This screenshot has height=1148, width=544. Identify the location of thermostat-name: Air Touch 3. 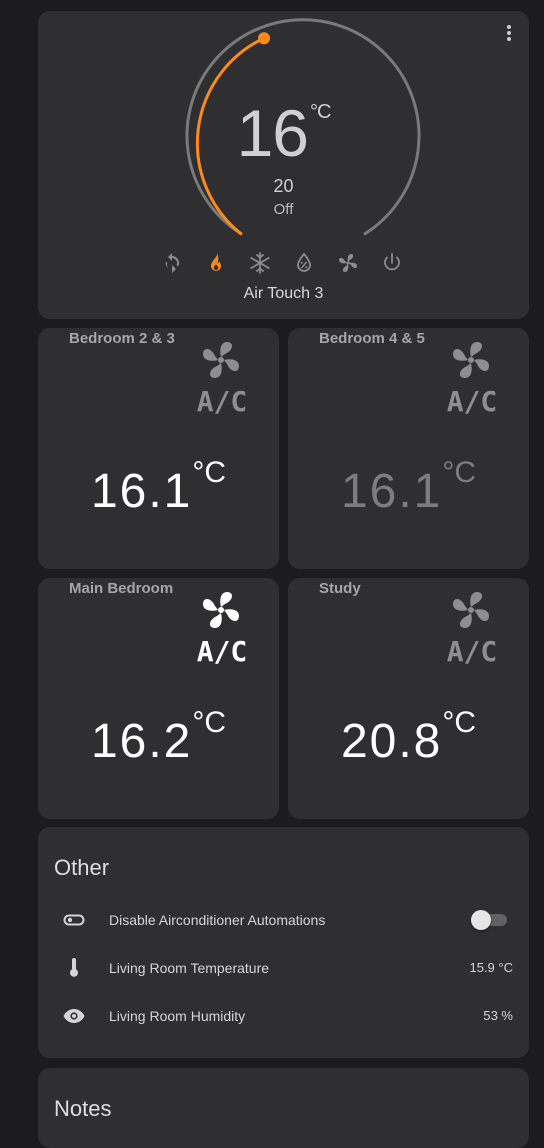
(283, 293).